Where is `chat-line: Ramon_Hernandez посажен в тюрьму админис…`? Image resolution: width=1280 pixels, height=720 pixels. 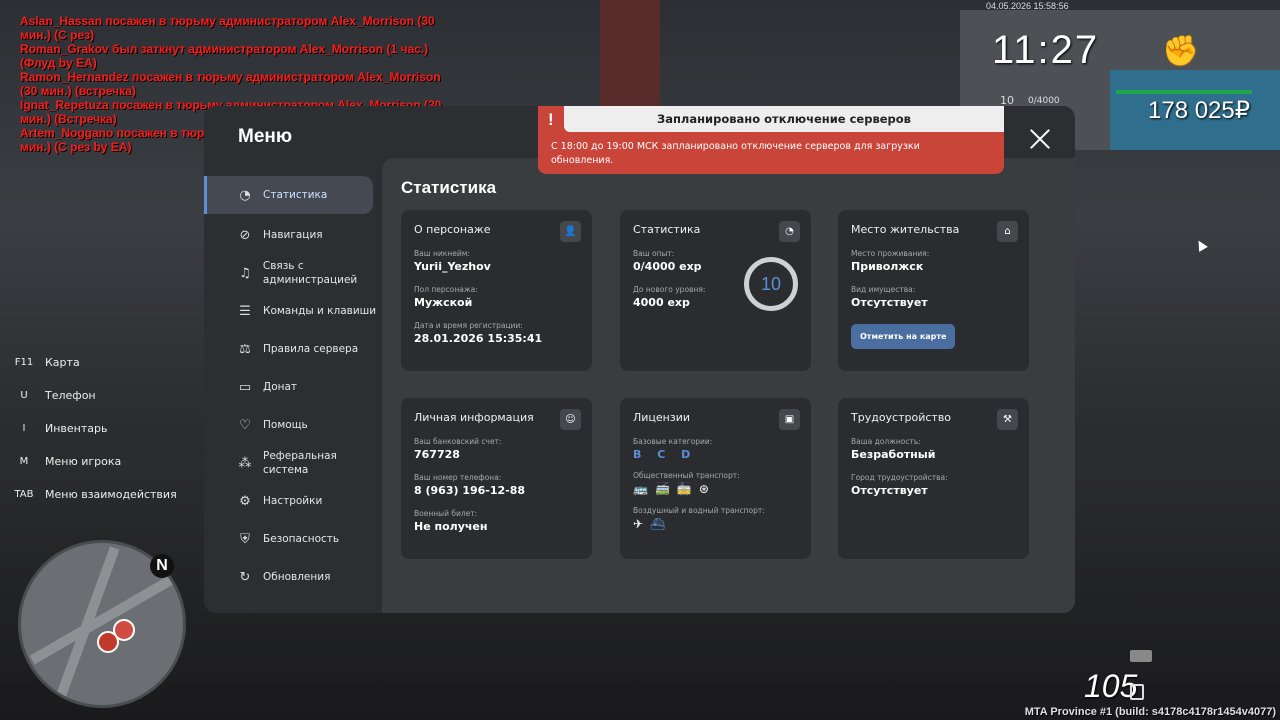
chat-line: Ramon_Hernandez посажен в тюрьму админис… is located at coordinates (230, 84).